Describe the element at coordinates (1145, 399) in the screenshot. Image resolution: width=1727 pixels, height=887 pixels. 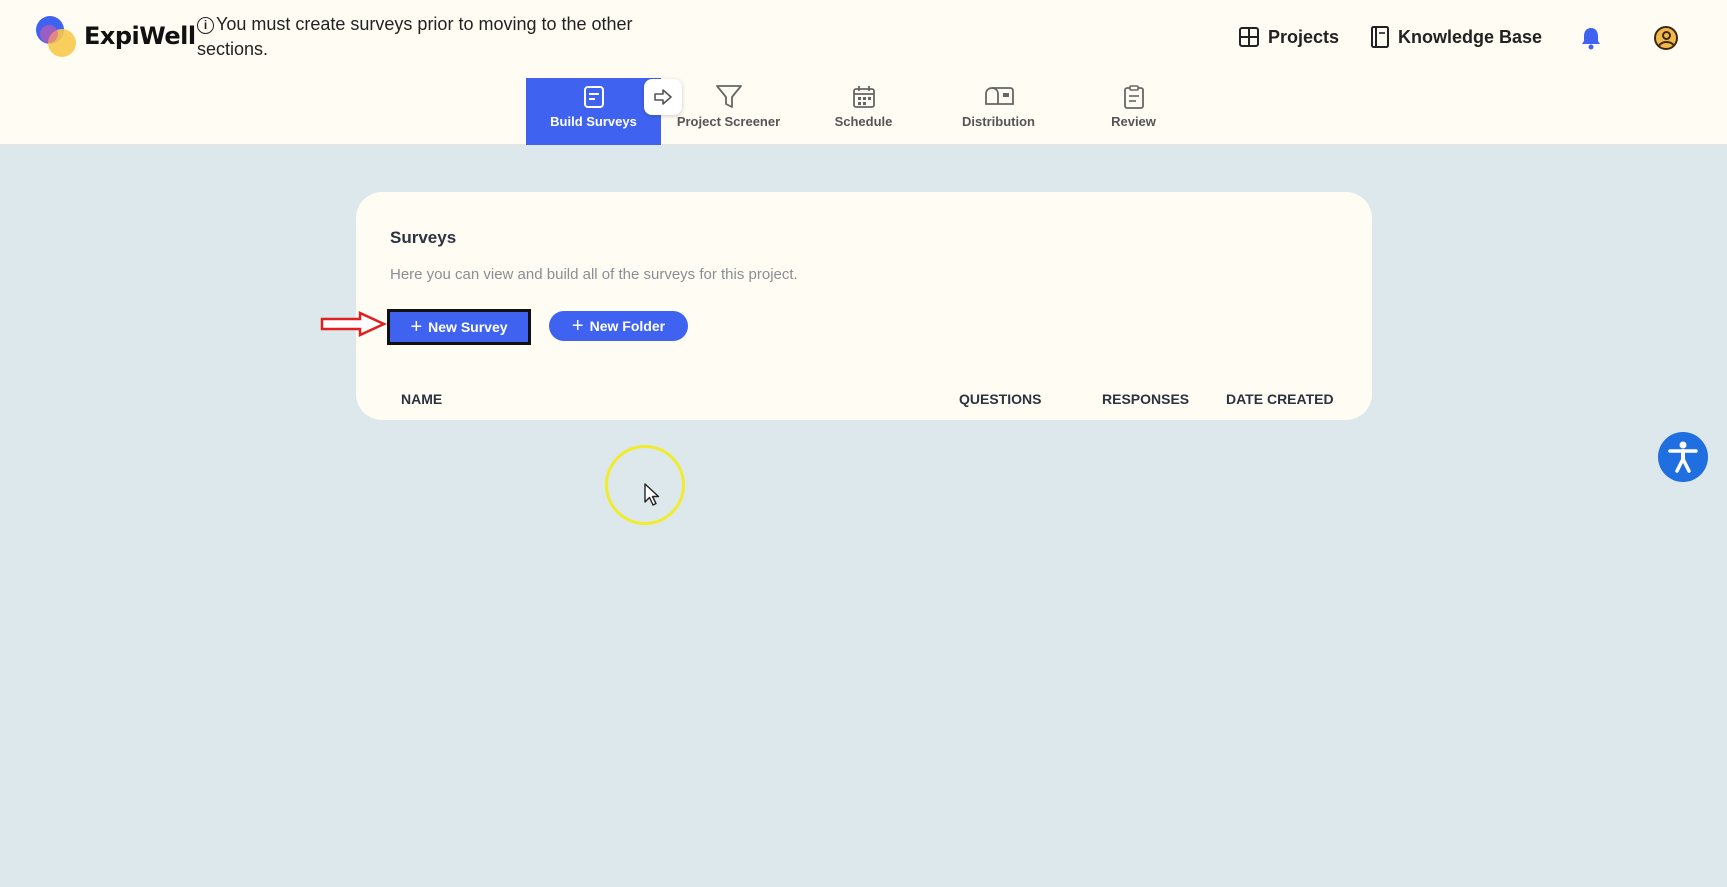
I see `column-header-responses: RESPONSES` at that location.